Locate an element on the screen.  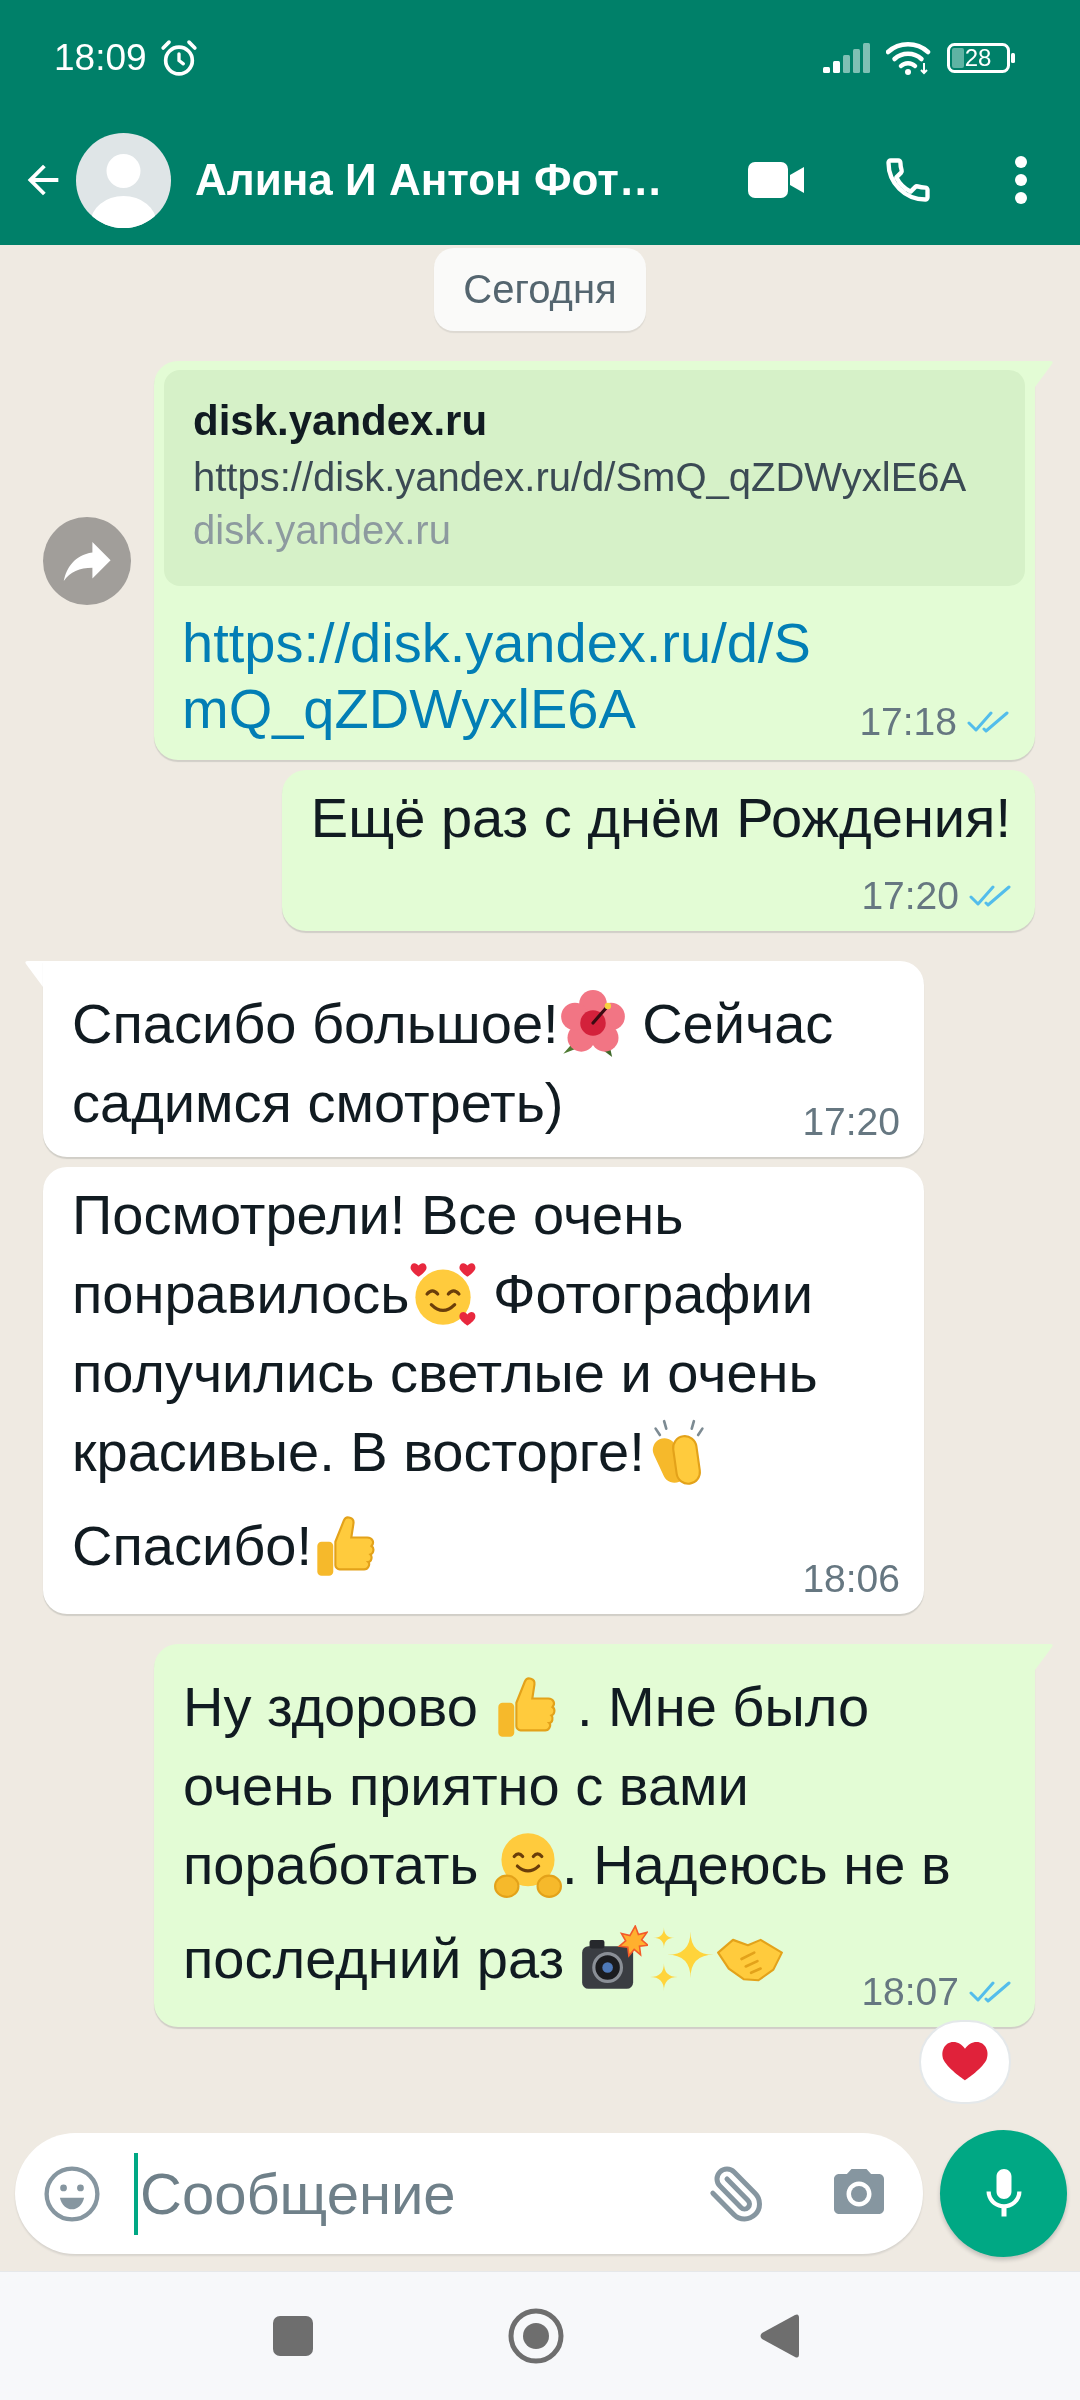
date-label: Сегодня is located at coordinates (540, 289).